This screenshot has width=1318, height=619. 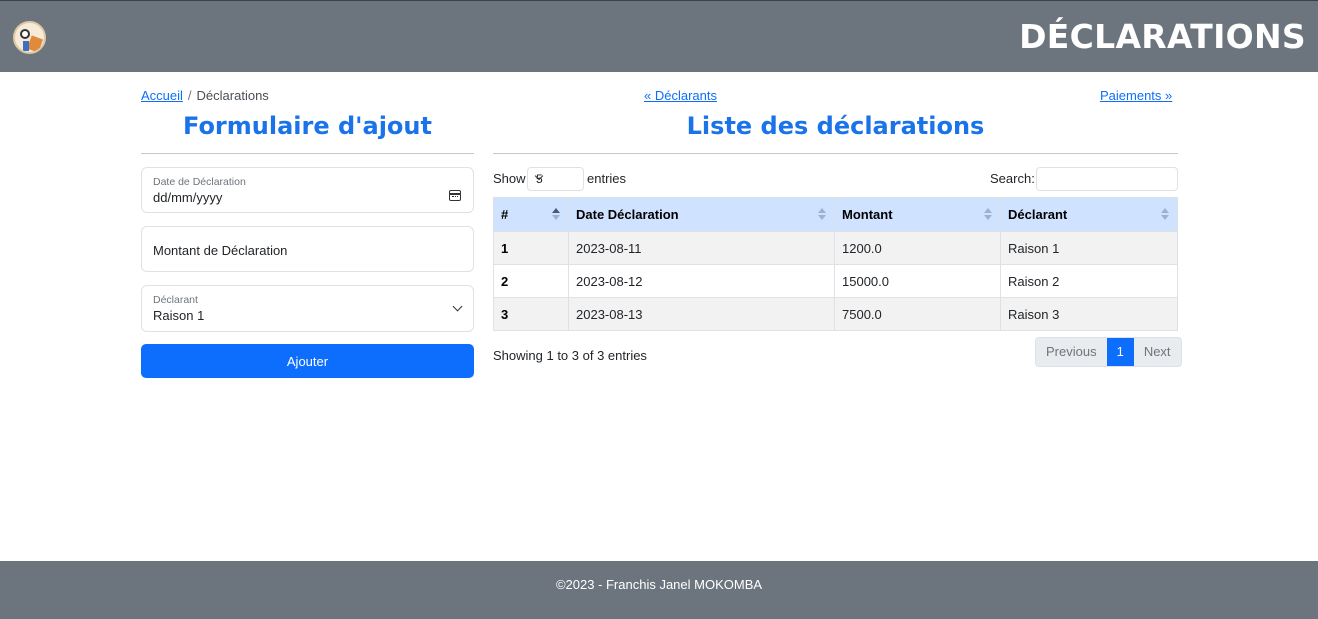 I want to click on add-button: Ajouter, so click(x=307, y=361).